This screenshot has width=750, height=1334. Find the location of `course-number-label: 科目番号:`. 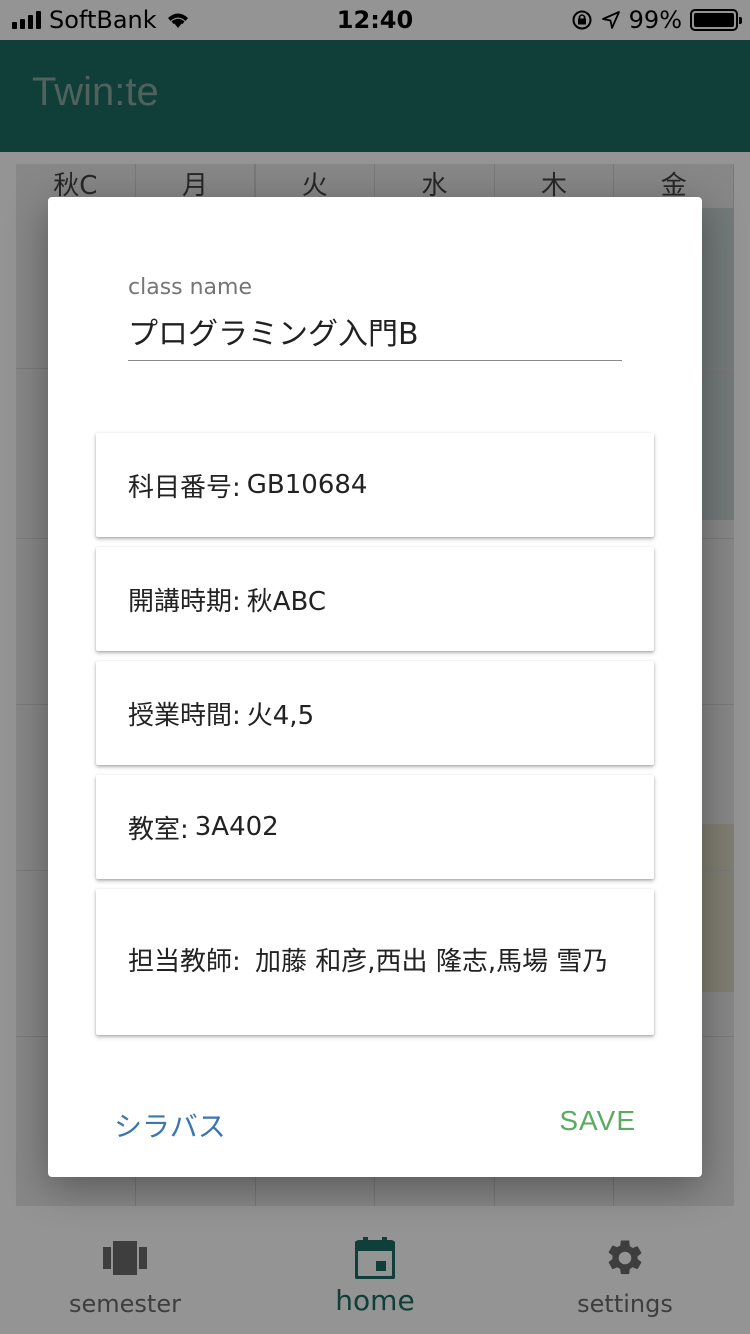

course-number-label: 科目番号: is located at coordinates (184, 487).